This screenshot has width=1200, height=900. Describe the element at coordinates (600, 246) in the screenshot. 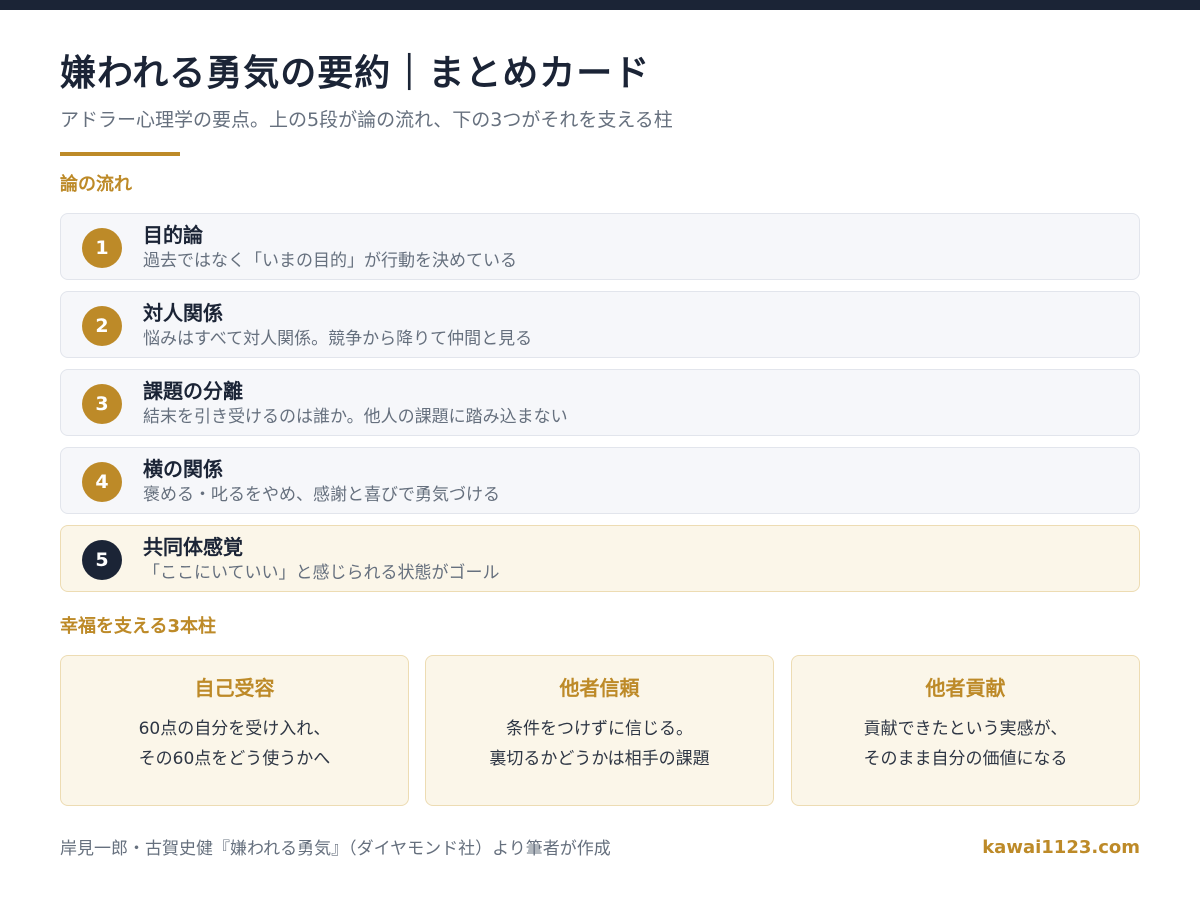

I see `flow-step-1: 1 目的論 過去ではなく「いまの目的」が行動を決めている` at that location.